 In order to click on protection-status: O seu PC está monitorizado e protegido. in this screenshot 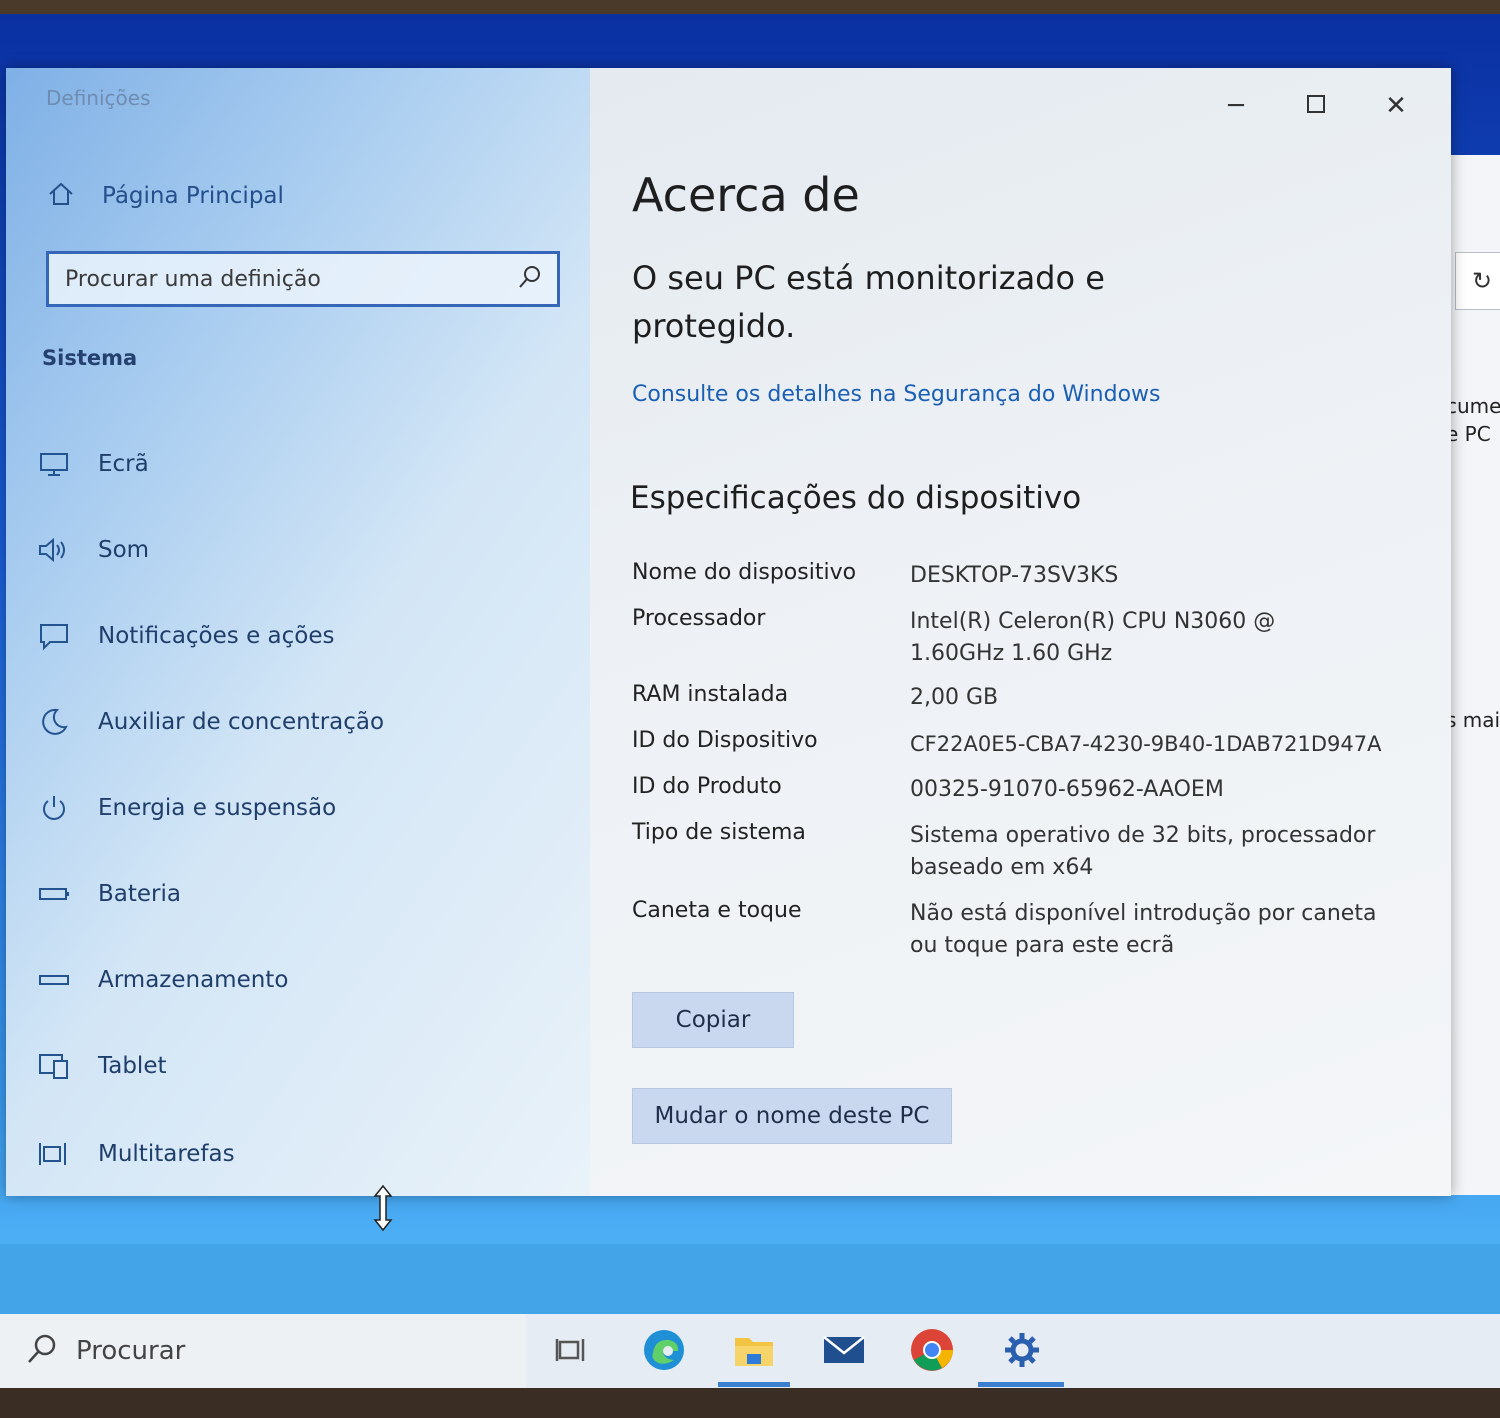, I will do `click(868, 302)`.